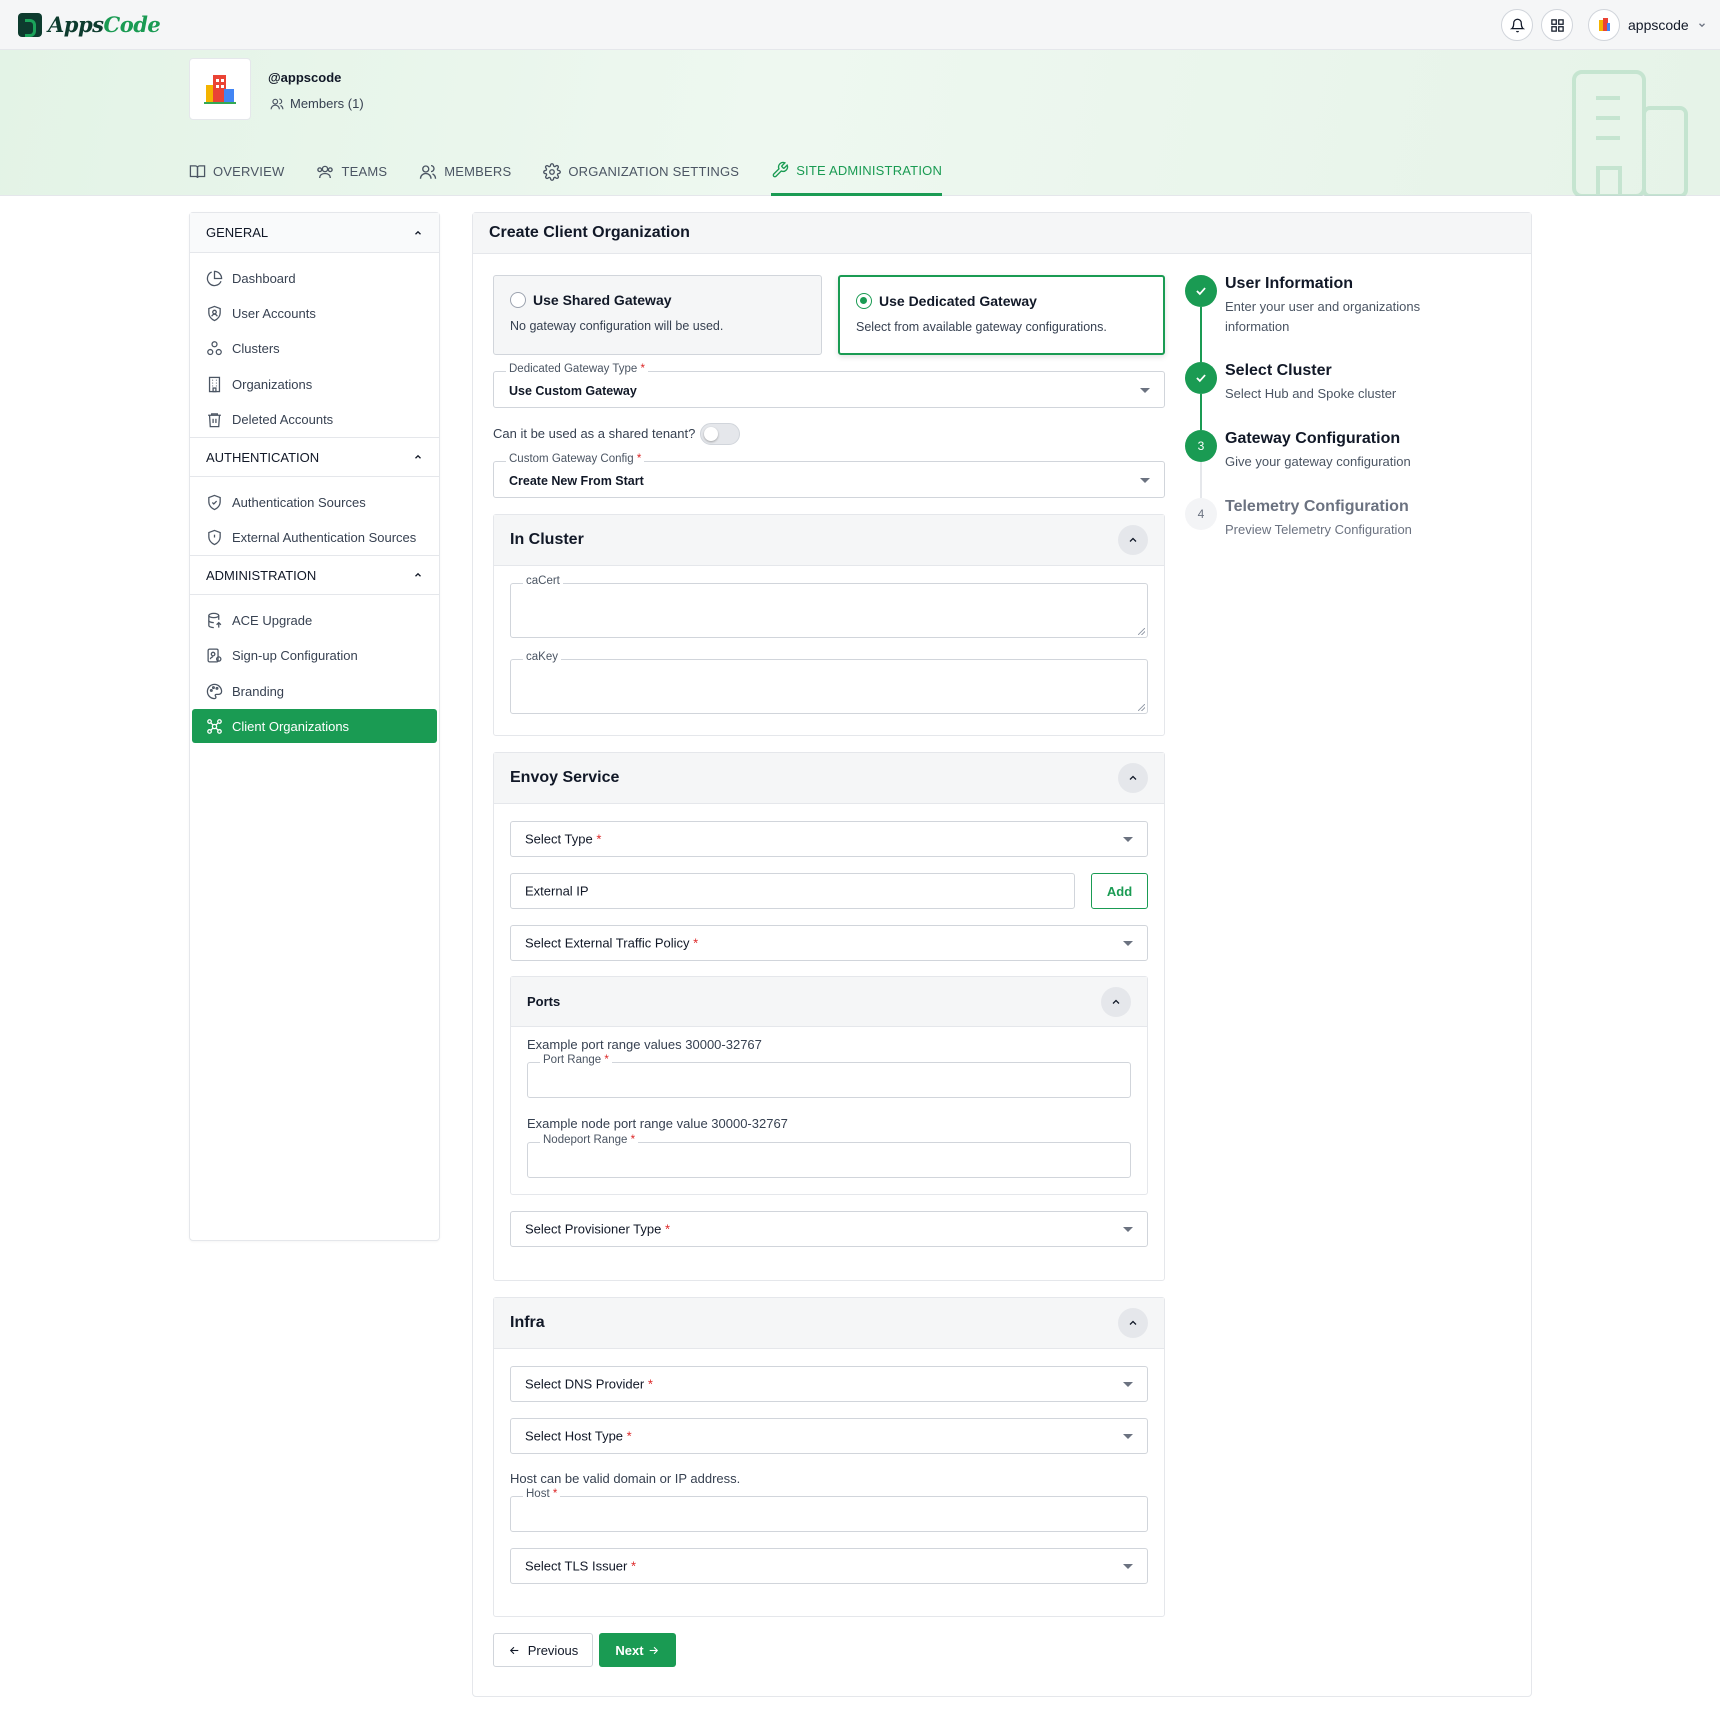  What do you see at coordinates (277, 103) in the screenshot?
I see `members-icon` at bounding box center [277, 103].